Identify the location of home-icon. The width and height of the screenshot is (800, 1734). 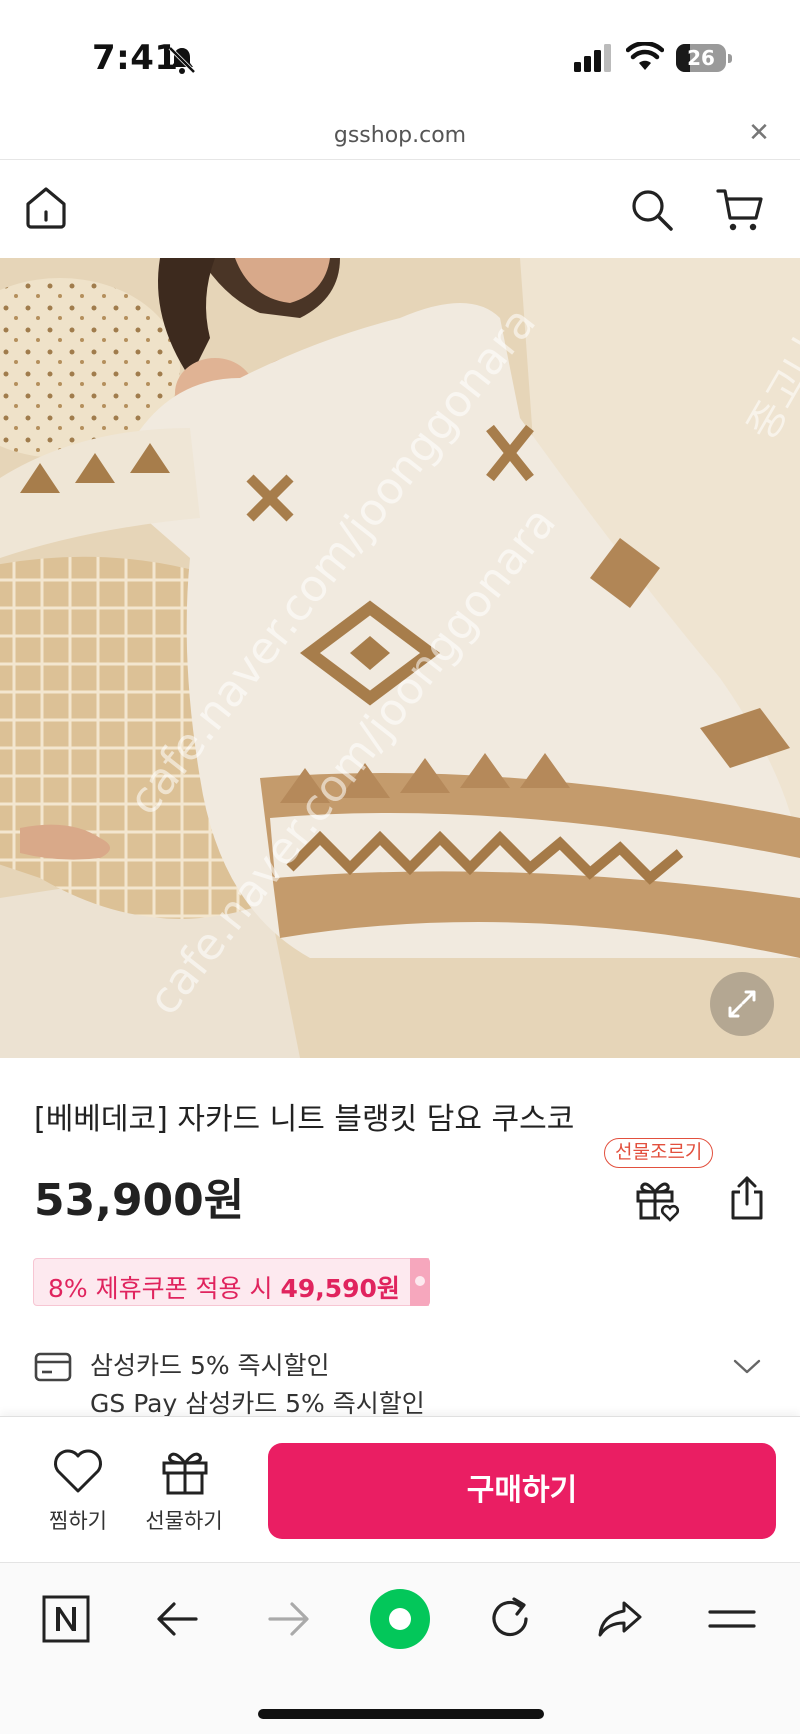
(46, 207).